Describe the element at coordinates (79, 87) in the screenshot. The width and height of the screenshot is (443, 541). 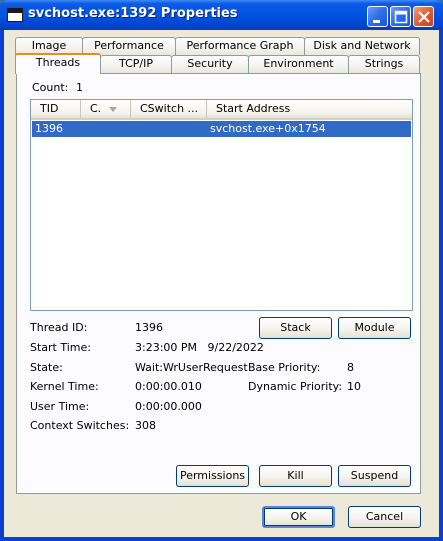
I see `count-value: 1` at that location.